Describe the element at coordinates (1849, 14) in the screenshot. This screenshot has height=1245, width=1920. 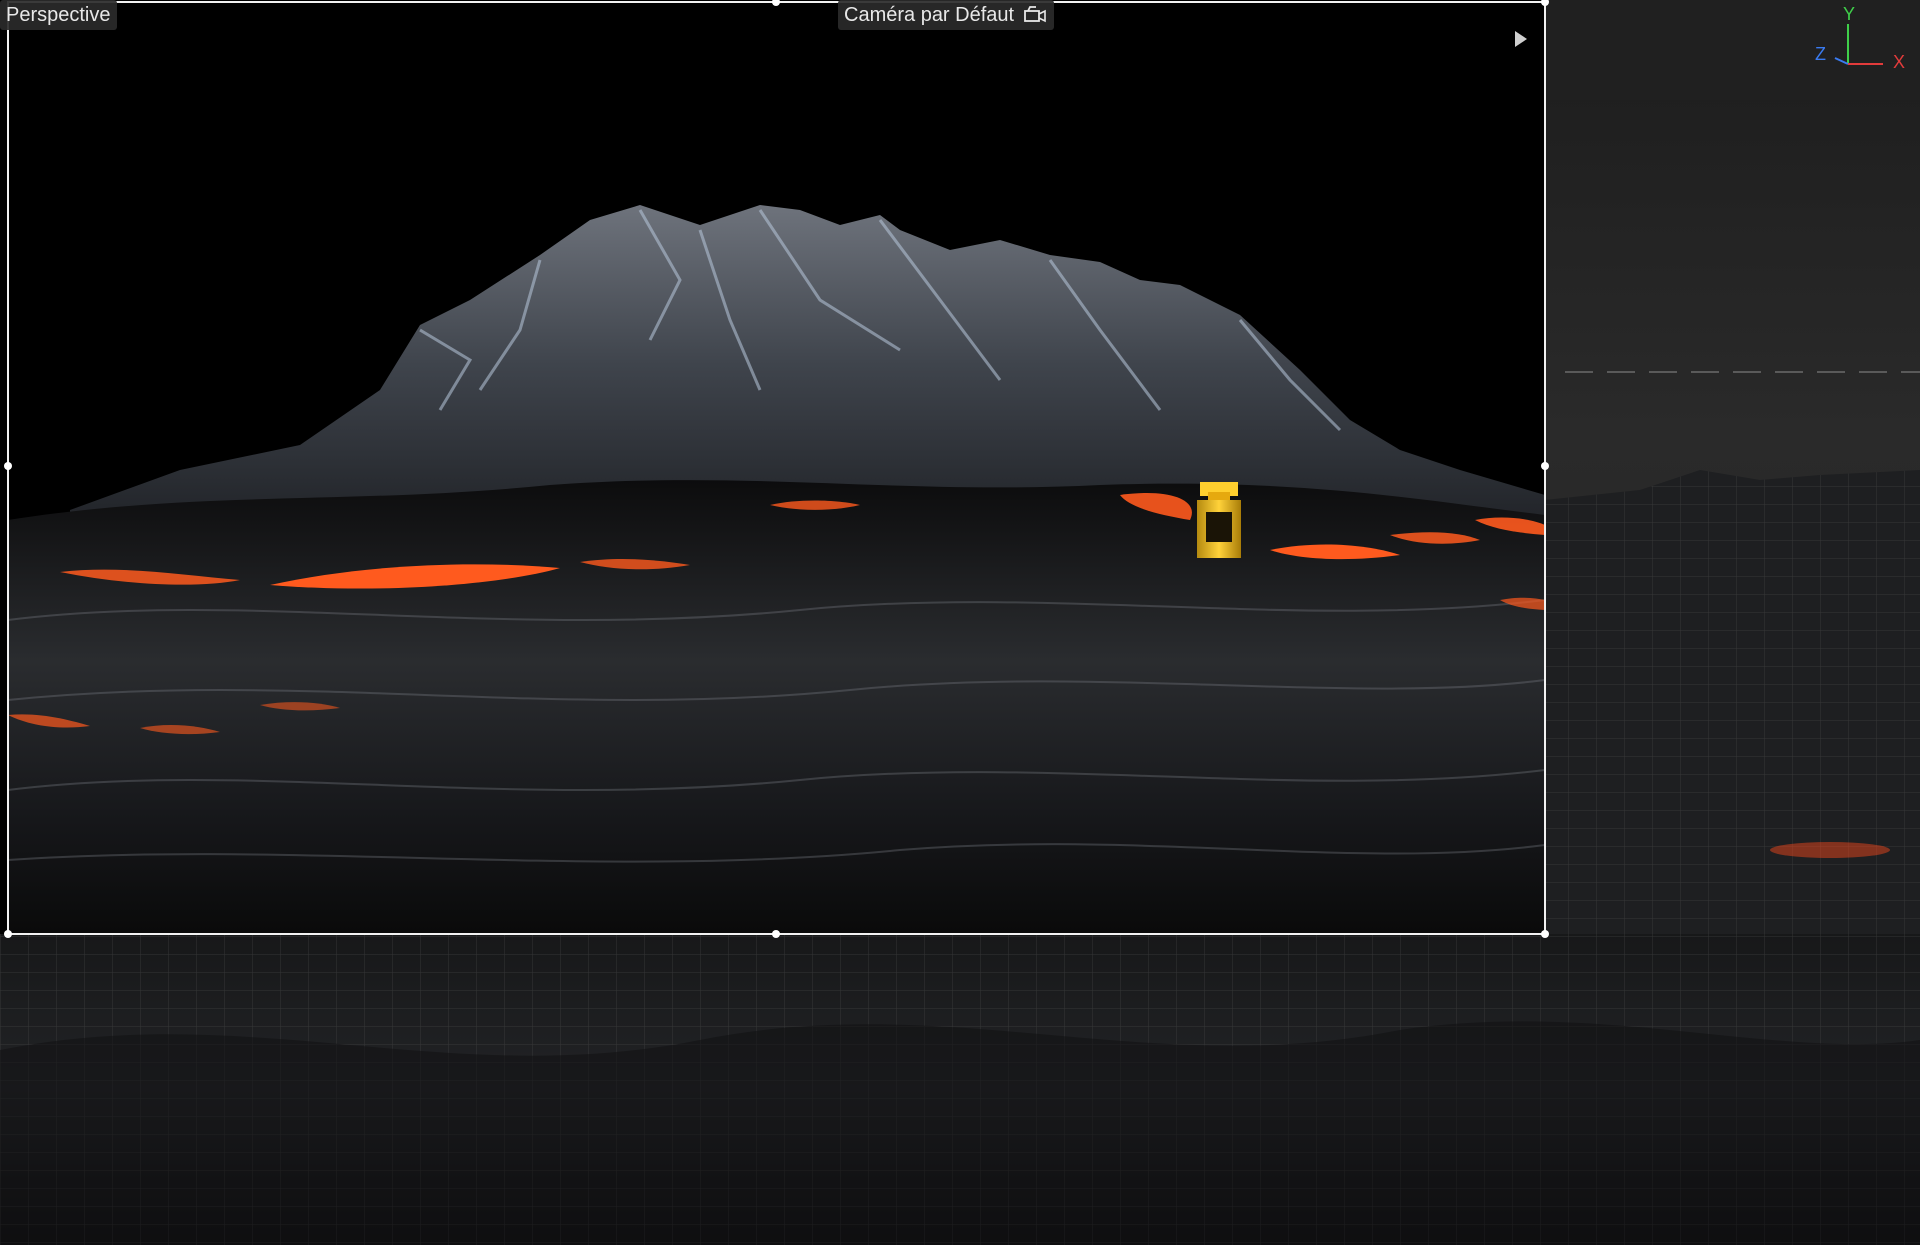
I see `axis-y-label: Y` at that location.